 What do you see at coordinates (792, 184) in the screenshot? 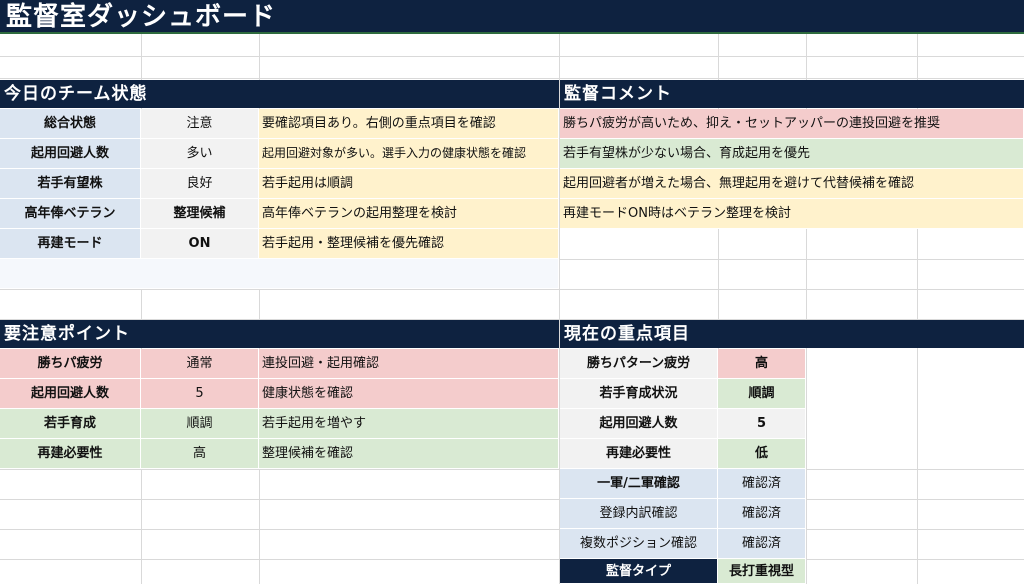
I see `comment-item: 起用回避者が増えた場合、無理起用を避けて代替候補を確認` at bounding box center [792, 184].